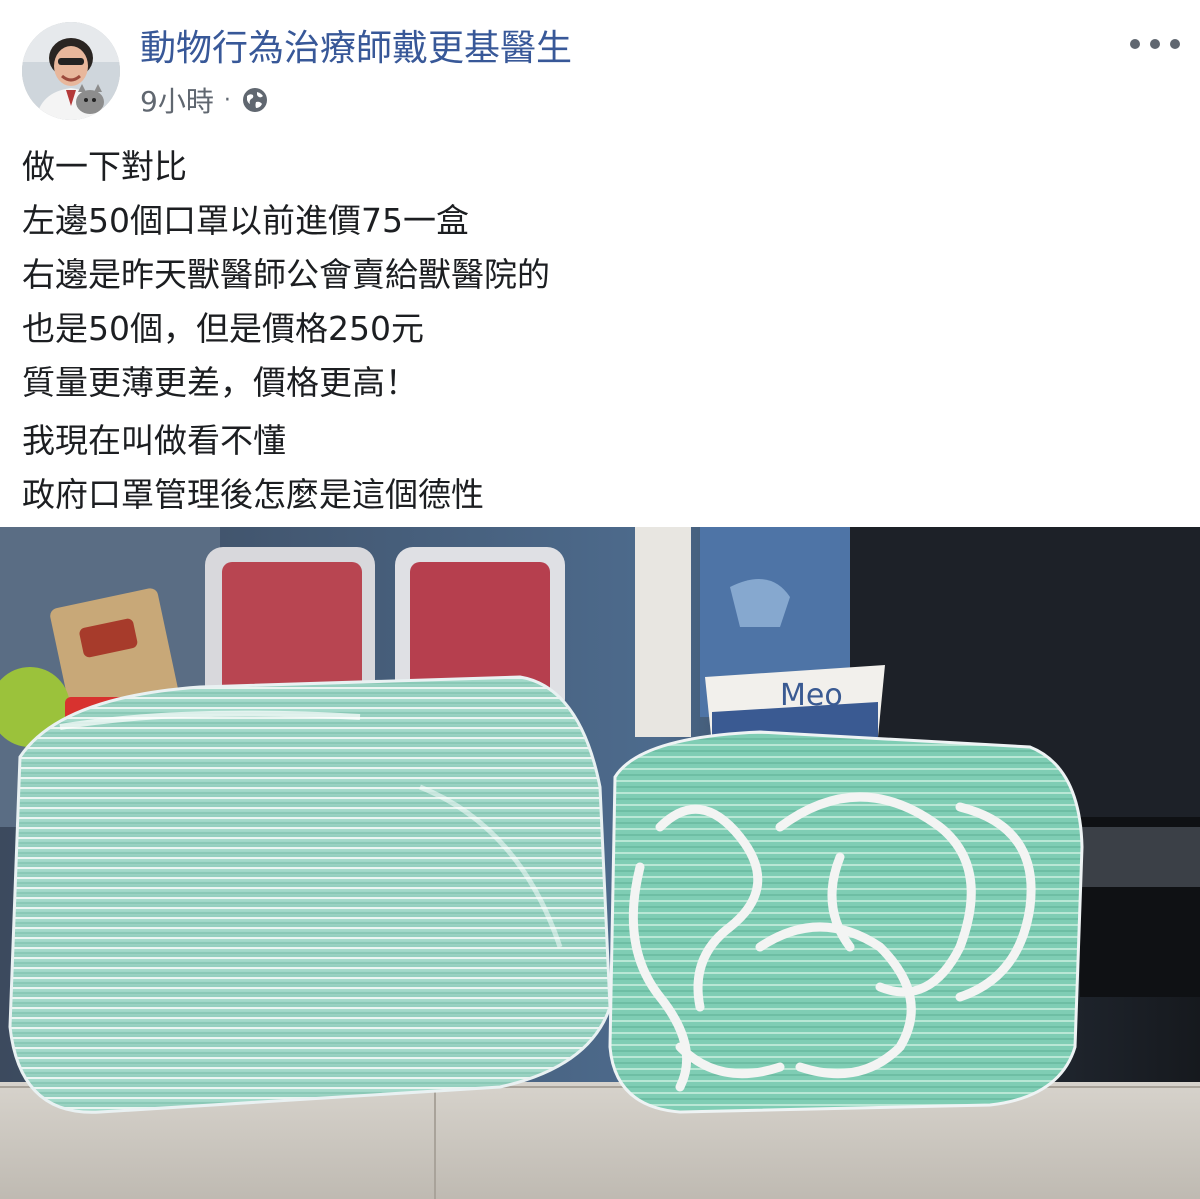  I want to click on author-avatar, so click(71, 71).